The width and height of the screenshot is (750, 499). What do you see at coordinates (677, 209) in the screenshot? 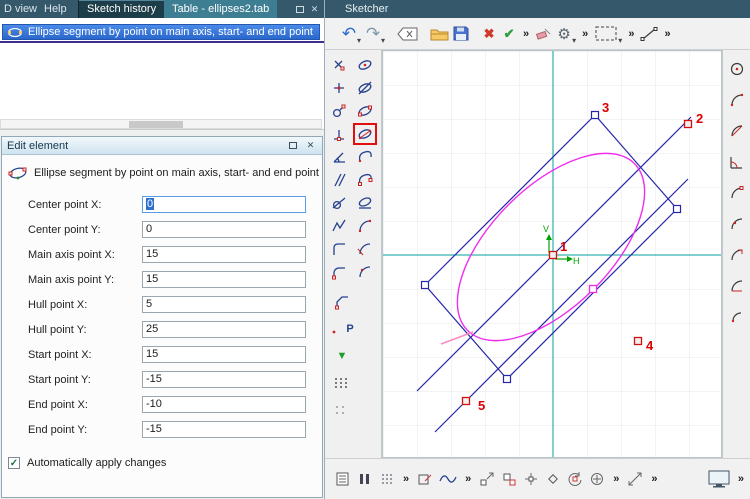
I see `handle-right-corner` at bounding box center [677, 209].